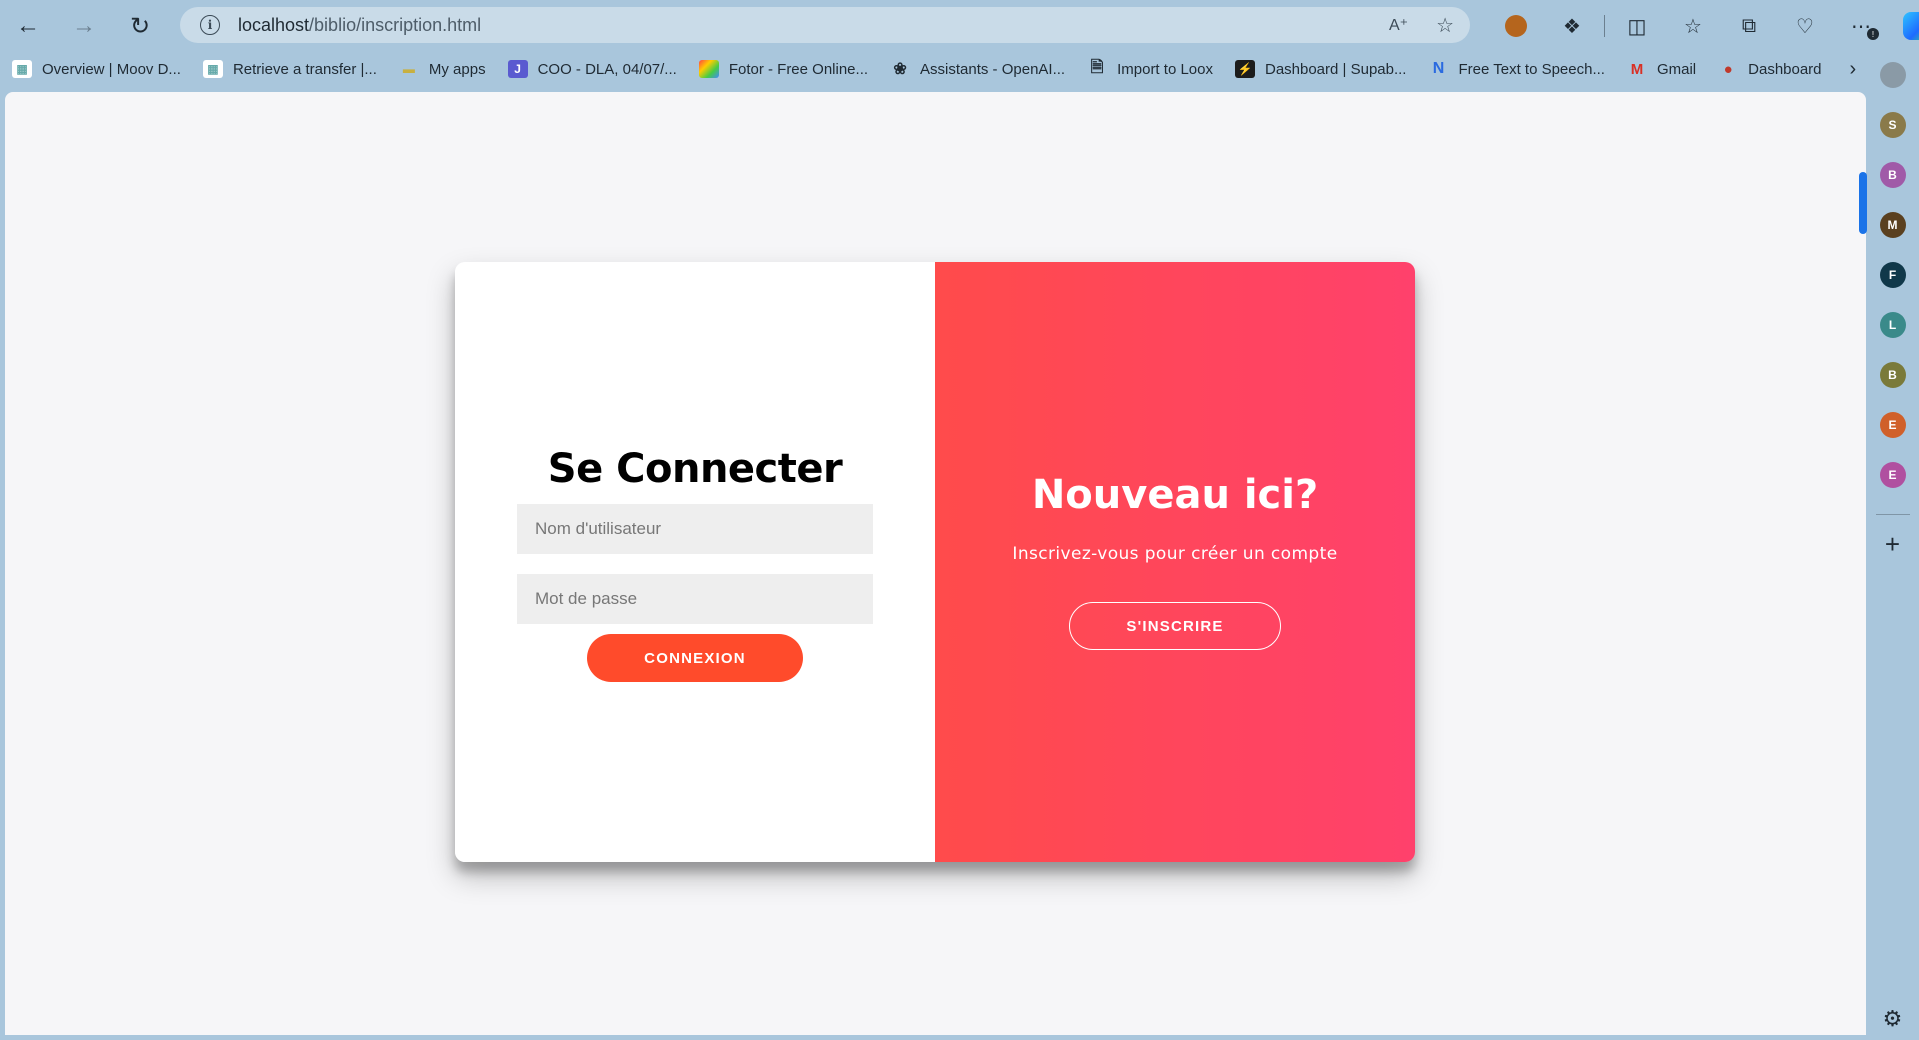 The width and height of the screenshot is (1919, 1040). I want to click on browser-sidebar: S B M F L B E E + ⚙, so click(1889, 546).